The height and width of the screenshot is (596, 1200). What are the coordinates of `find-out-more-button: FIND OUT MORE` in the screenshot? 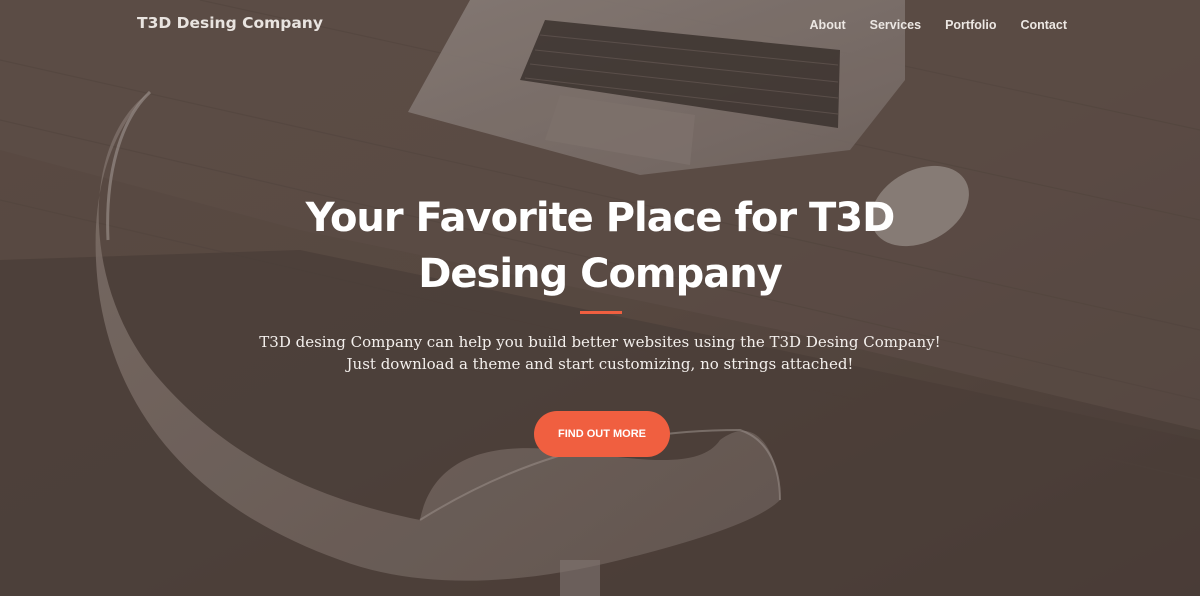 It's located at (602, 434).